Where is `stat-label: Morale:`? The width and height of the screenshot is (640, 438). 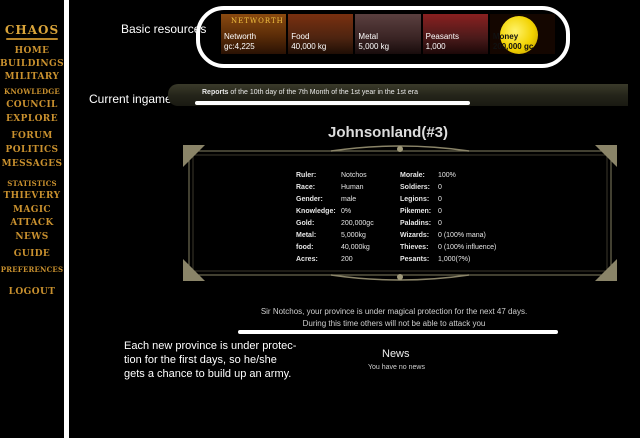
stat-label: Morale: is located at coordinates (412, 175).